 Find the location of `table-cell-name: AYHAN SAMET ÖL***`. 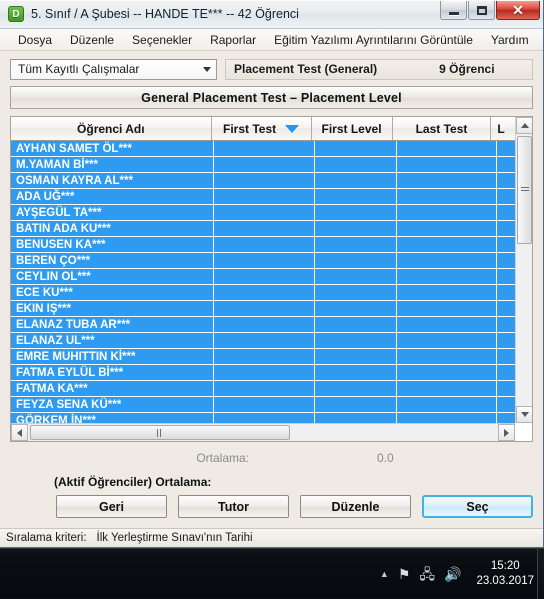

table-cell-name: AYHAN SAMET ÖL*** is located at coordinates (112, 149).